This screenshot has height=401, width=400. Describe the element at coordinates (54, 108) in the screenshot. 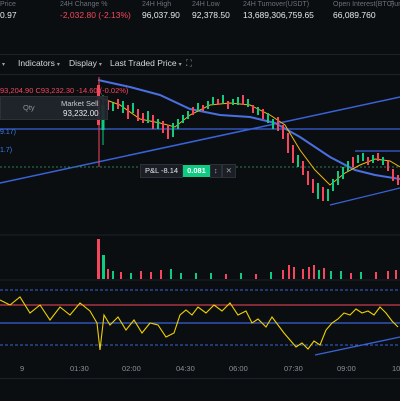

I see `market-sell-panel: Qty Market Sell 93,232.00` at that location.